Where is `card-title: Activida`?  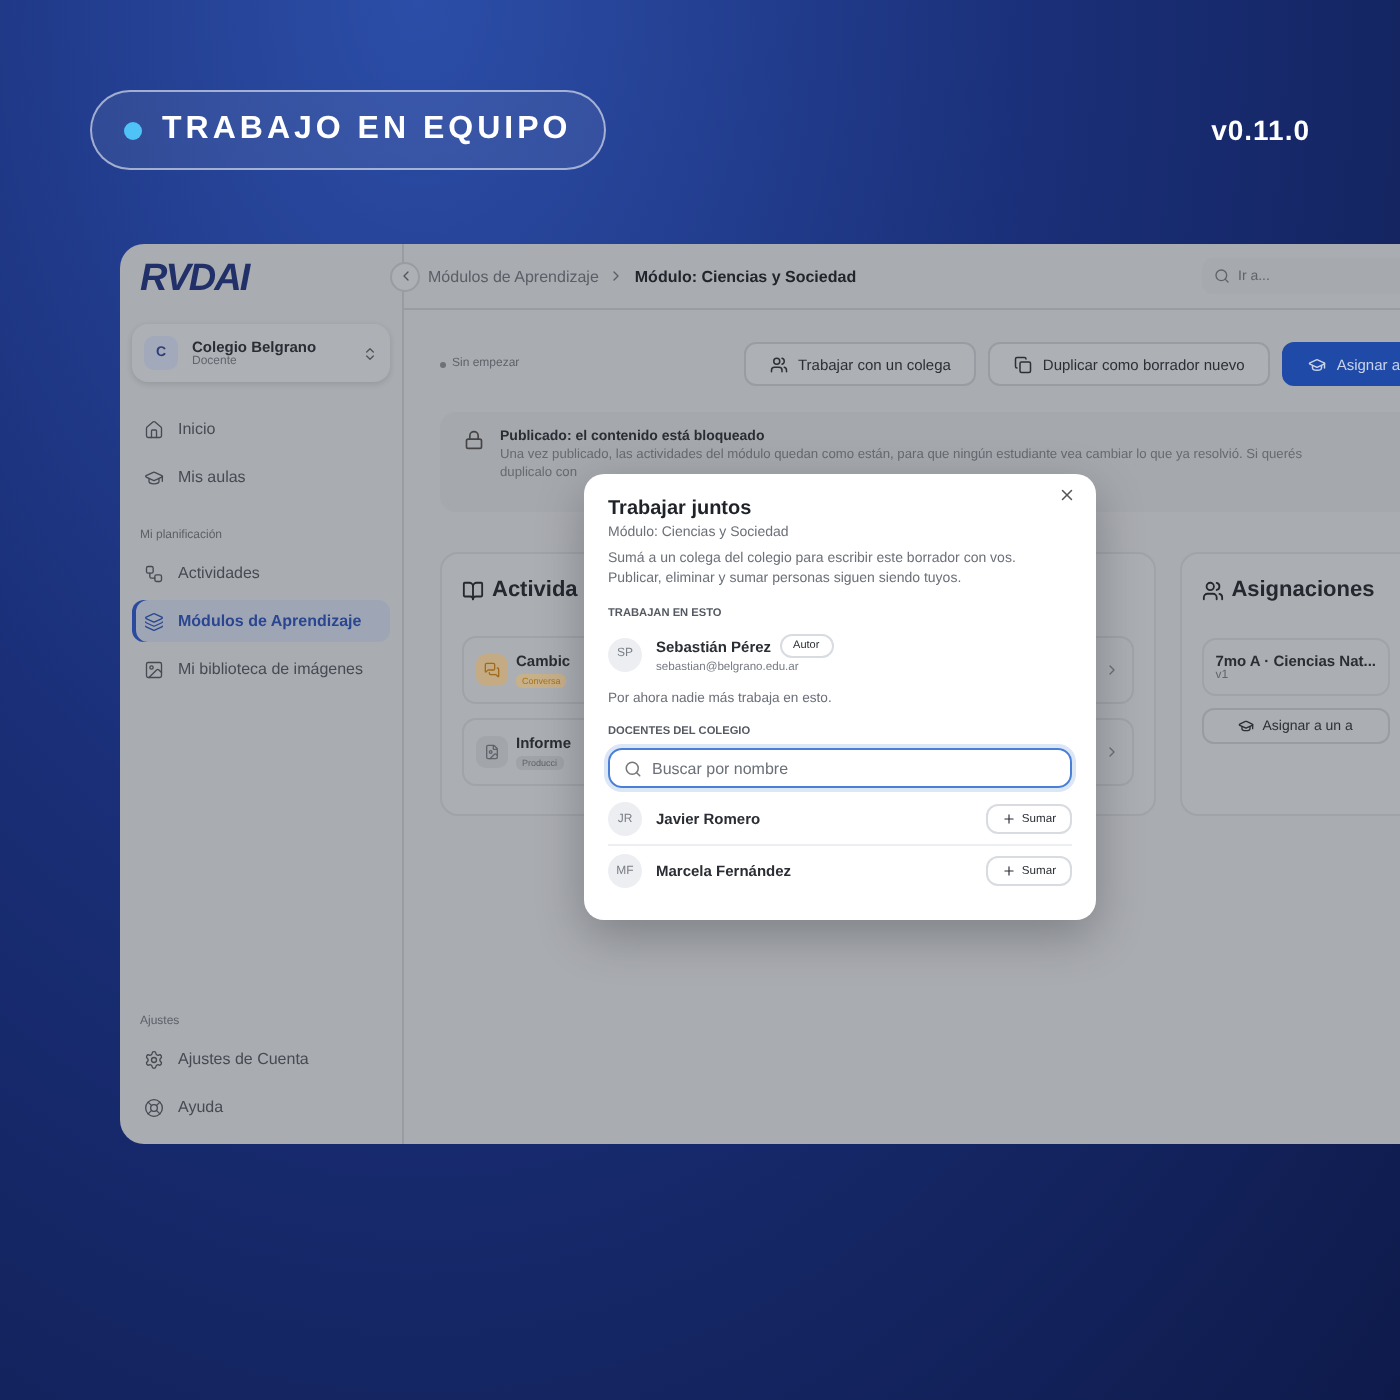
card-title: Activida is located at coordinates (535, 590).